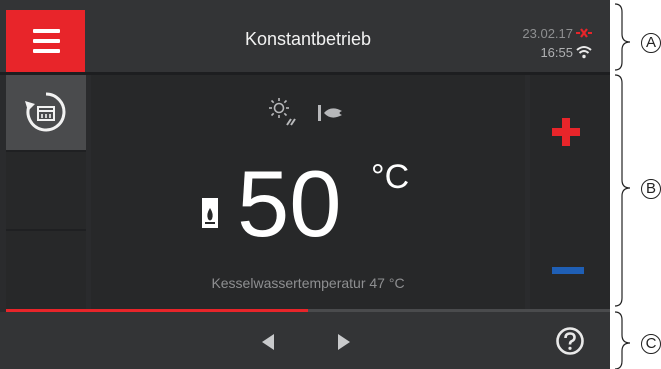 The height and width of the screenshot is (369, 661). What do you see at coordinates (635, 184) in the screenshot?
I see `annotation-callouts: A B C` at bounding box center [635, 184].